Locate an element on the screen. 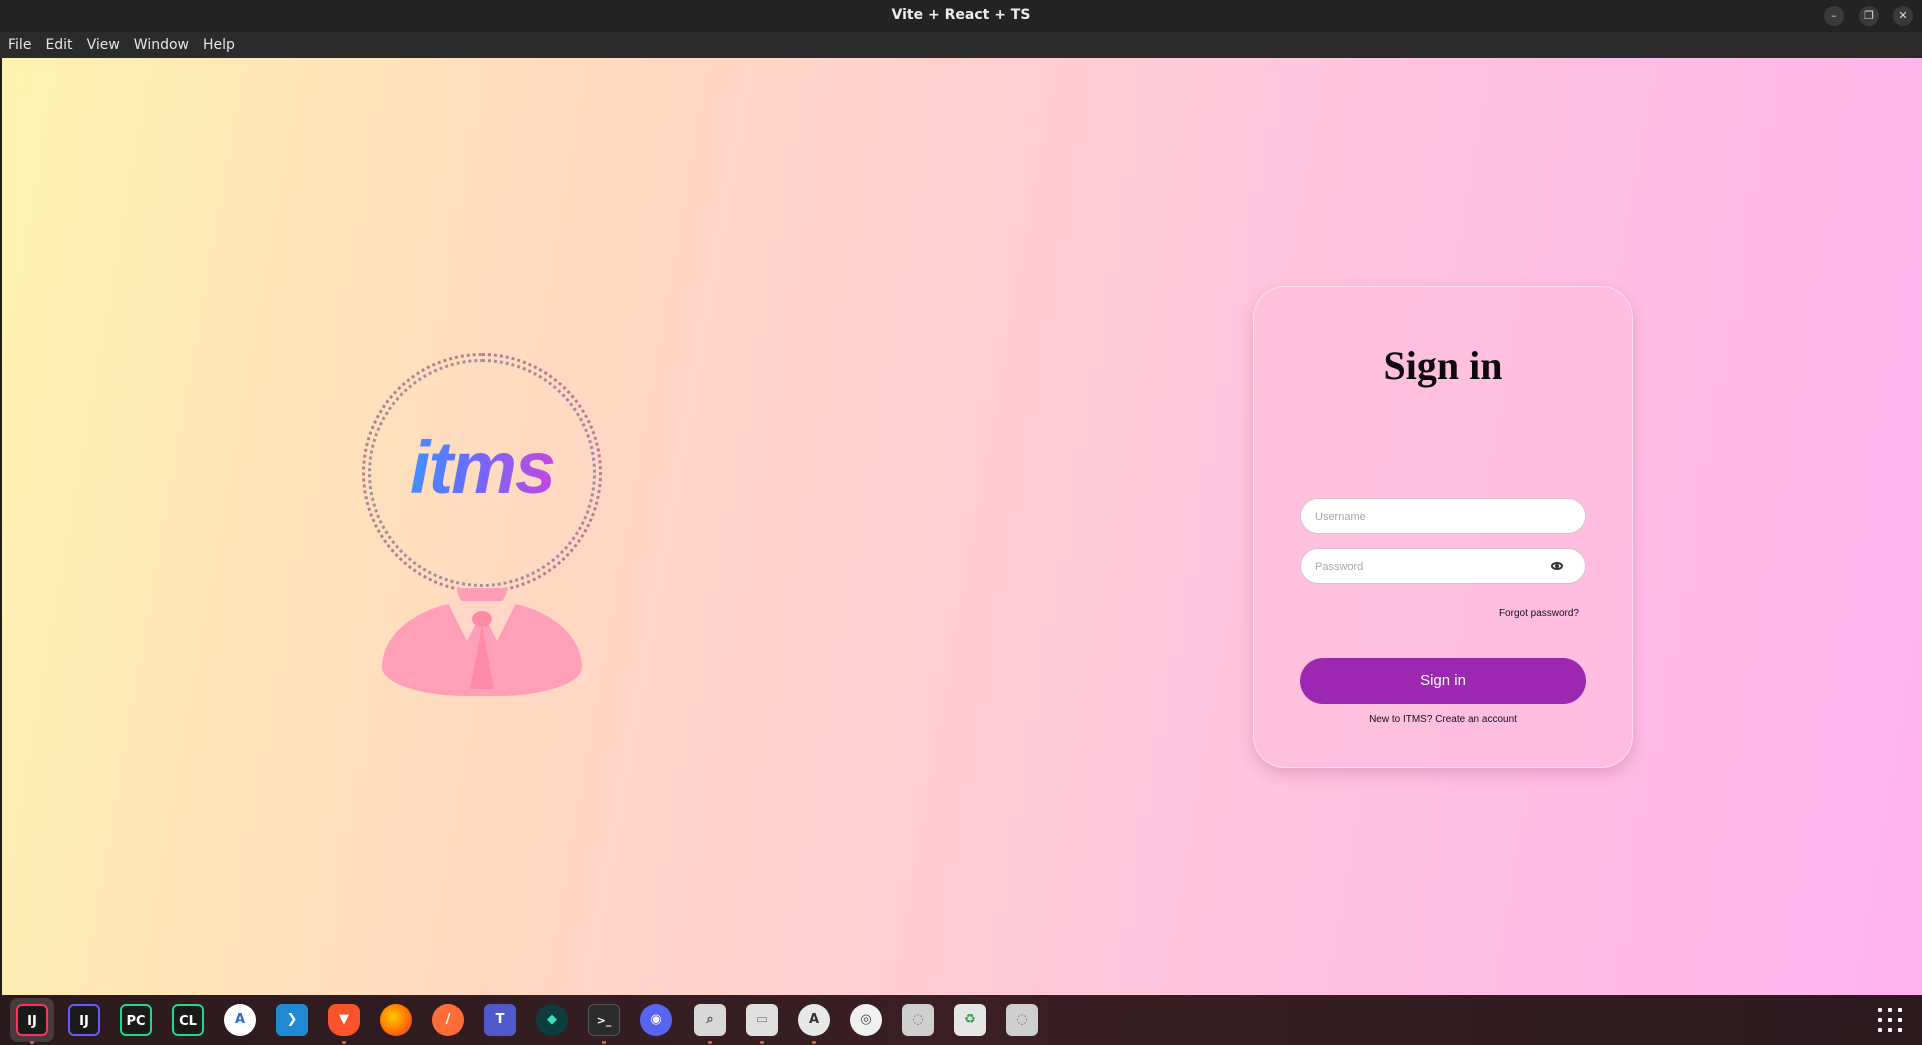 The height and width of the screenshot is (1045, 1922). menu-view: View is located at coordinates (103, 45).